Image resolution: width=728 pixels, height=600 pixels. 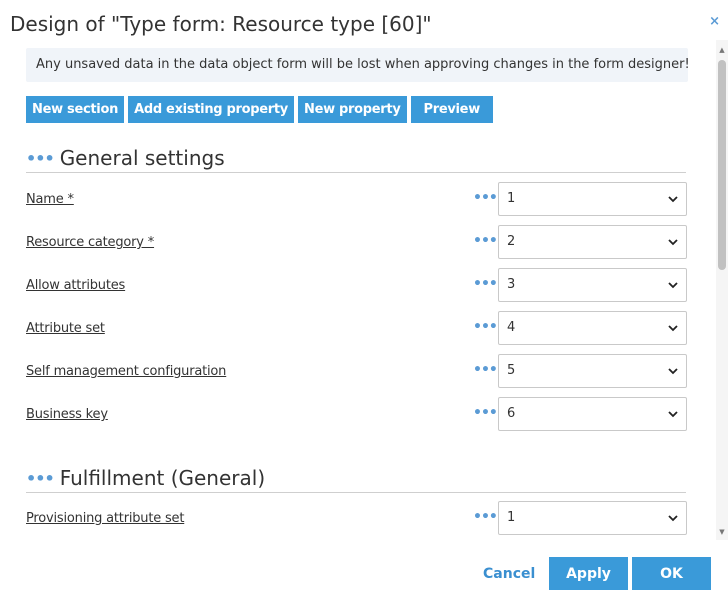 What do you see at coordinates (511, 284) in the screenshot?
I see `select-value: 3` at bounding box center [511, 284].